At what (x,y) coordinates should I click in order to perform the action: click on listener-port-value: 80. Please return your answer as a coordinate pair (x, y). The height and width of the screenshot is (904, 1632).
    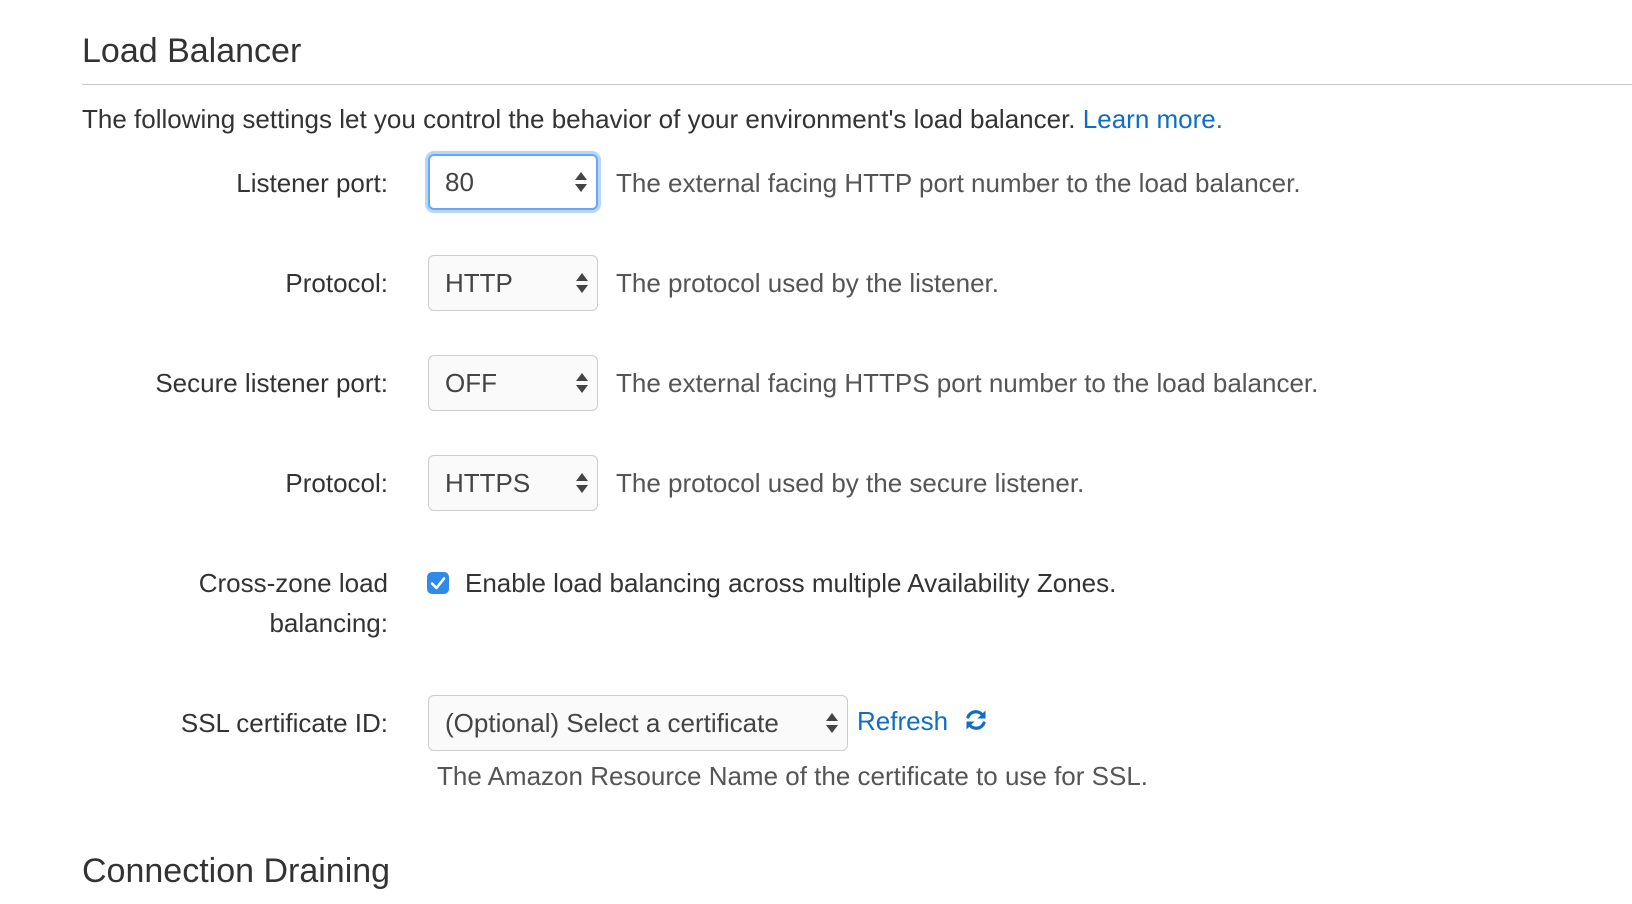
    Looking at the image, I should click on (459, 182).